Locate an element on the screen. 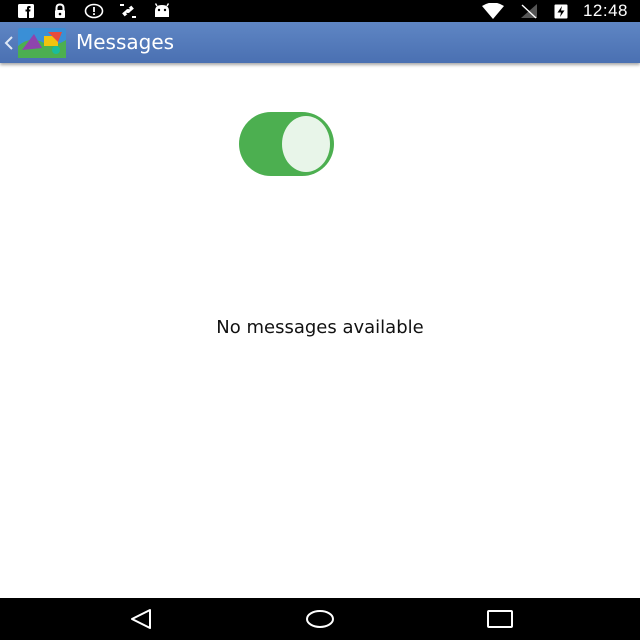 The width and height of the screenshot is (640, 640). android-icon is located at coordinates (162, 10).